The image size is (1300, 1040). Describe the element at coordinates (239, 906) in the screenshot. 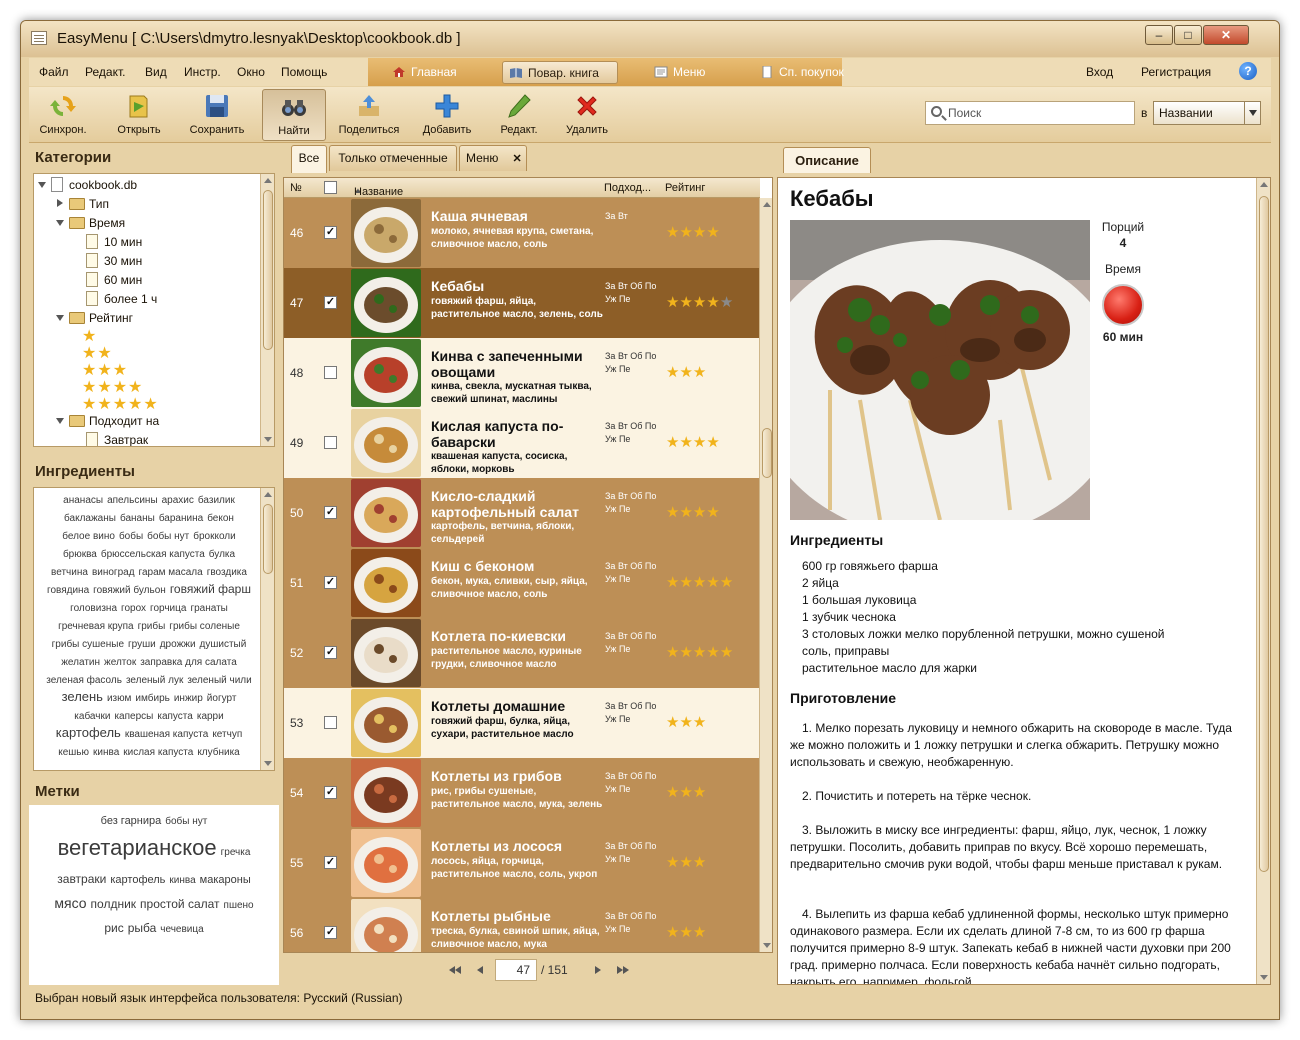

I see `tag-item: пшено` at that location.